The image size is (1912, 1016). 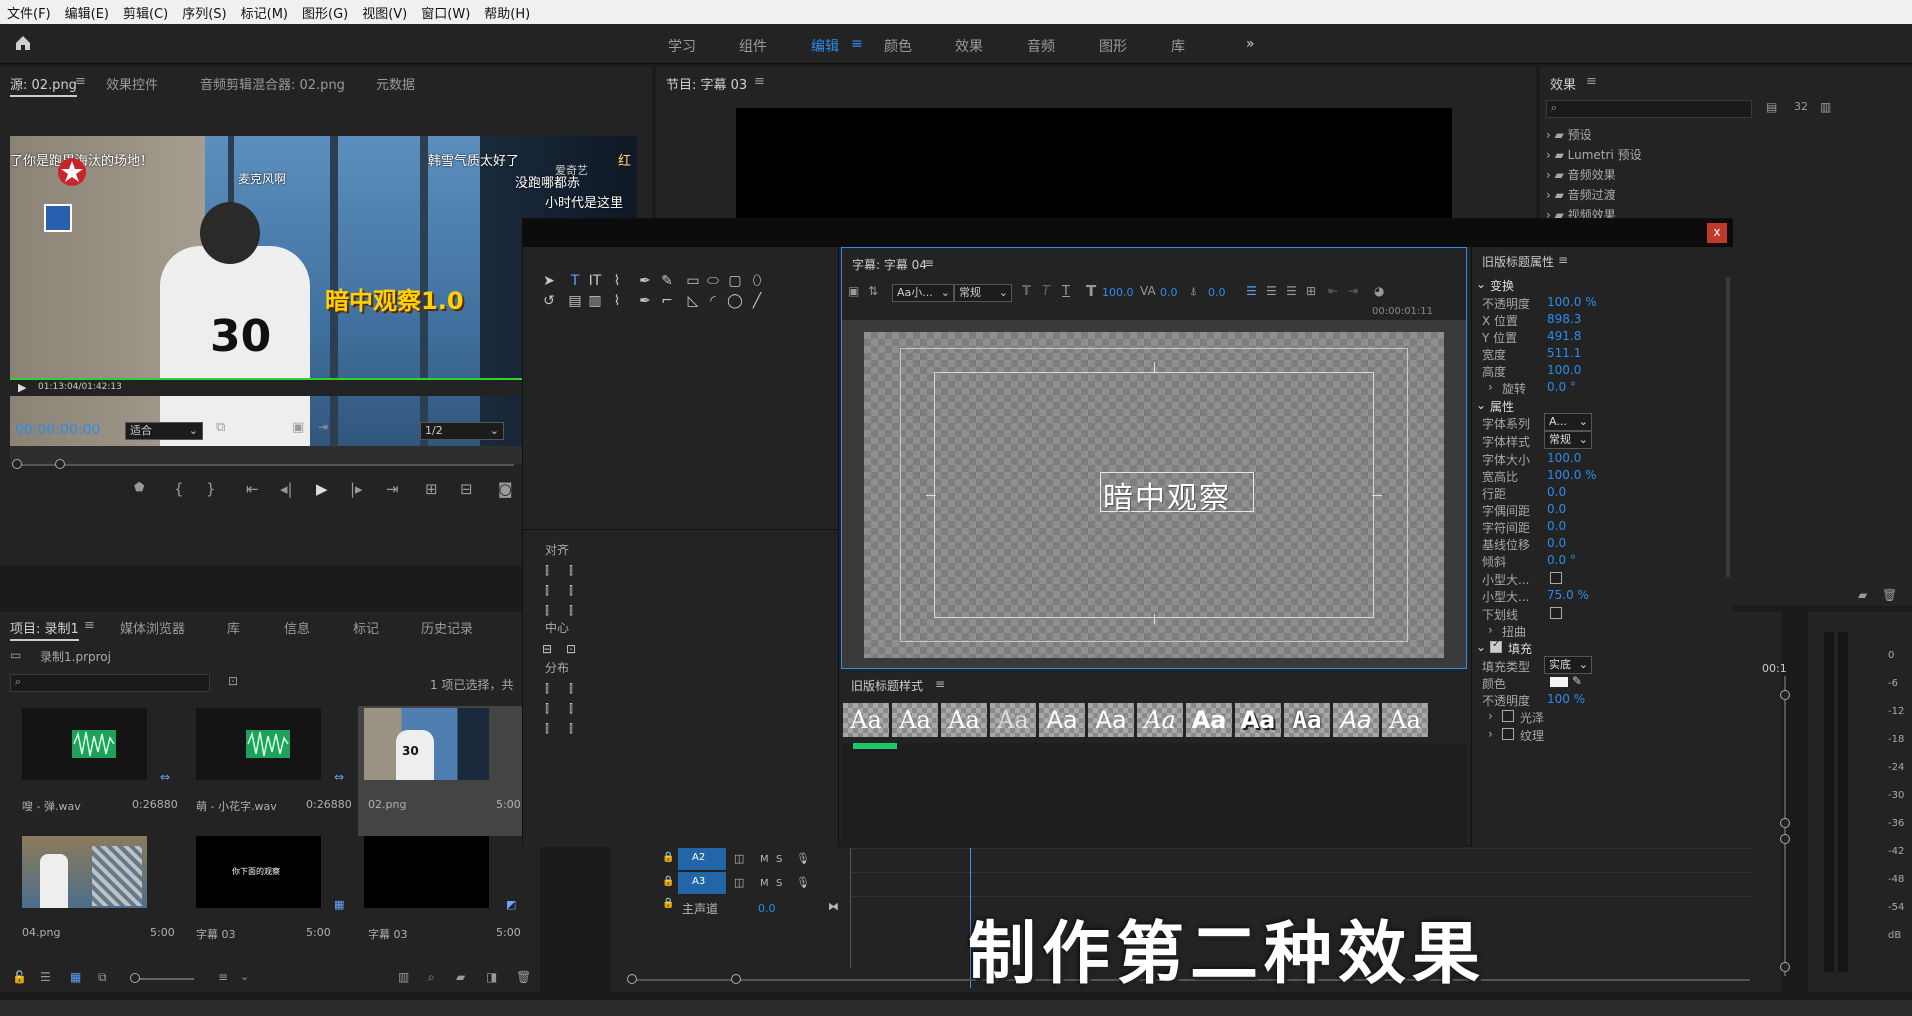 I want to click on solo-button: S, so click(x=779, y=859).